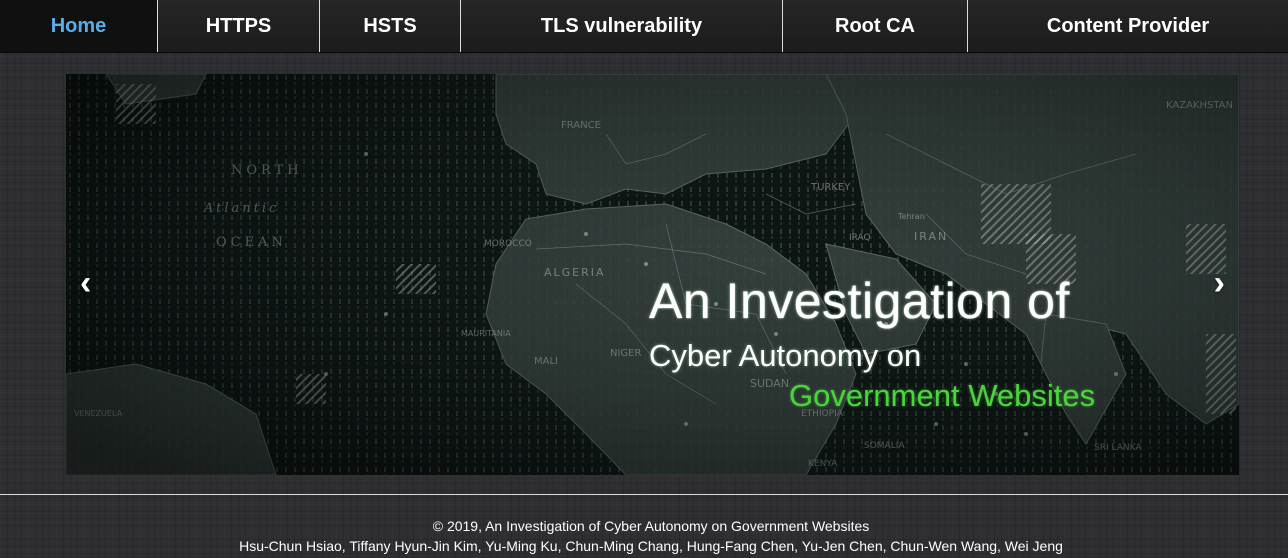 The image size is (1288, 558). What do you see at coordinates (79, 26) in the screenshot?
I see `nav-home: Home` at bounding box center [79, 26].